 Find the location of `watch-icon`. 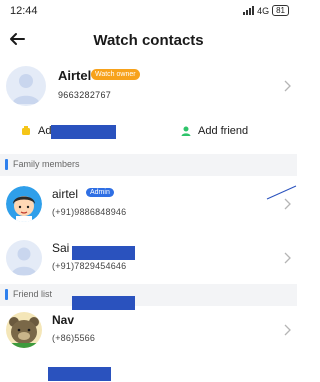

watch-icon is located at coordinates (26, 130).